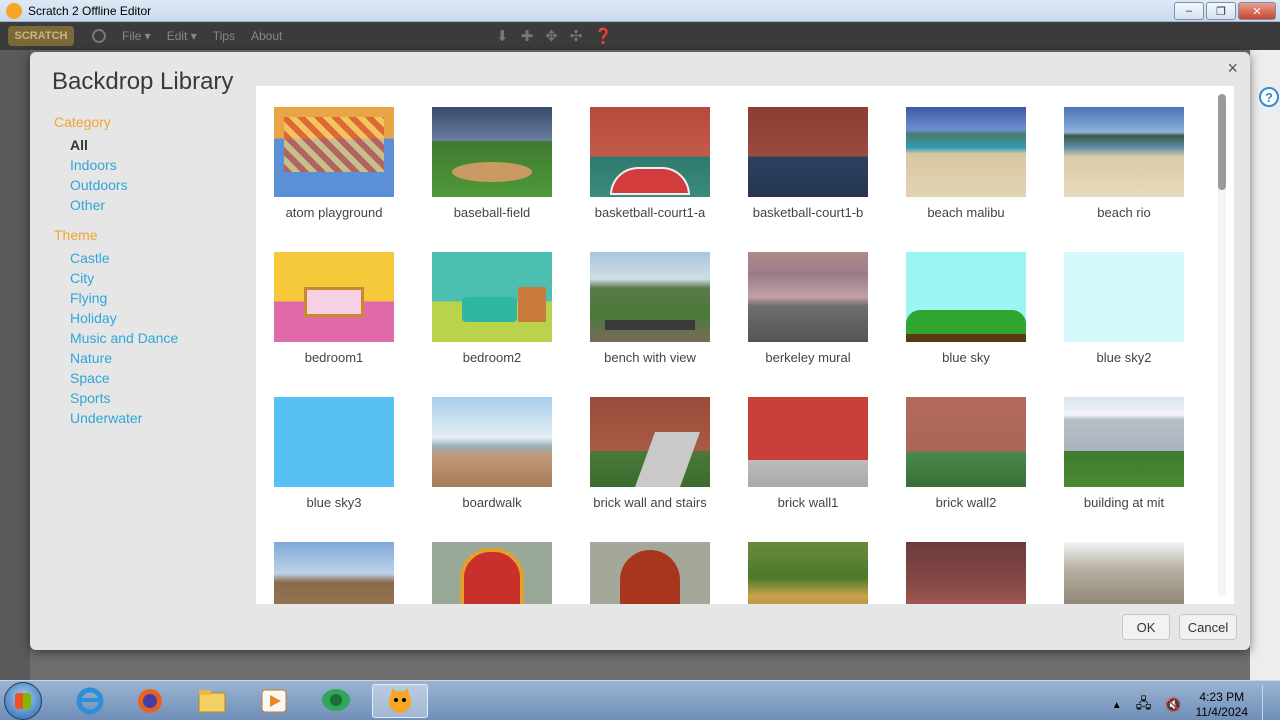 This screenshot has width=1280, height=720. Describe the element at coordinates (1124, 357) in the screenshot. I see `backdrop-label: blue sky2` at that location.